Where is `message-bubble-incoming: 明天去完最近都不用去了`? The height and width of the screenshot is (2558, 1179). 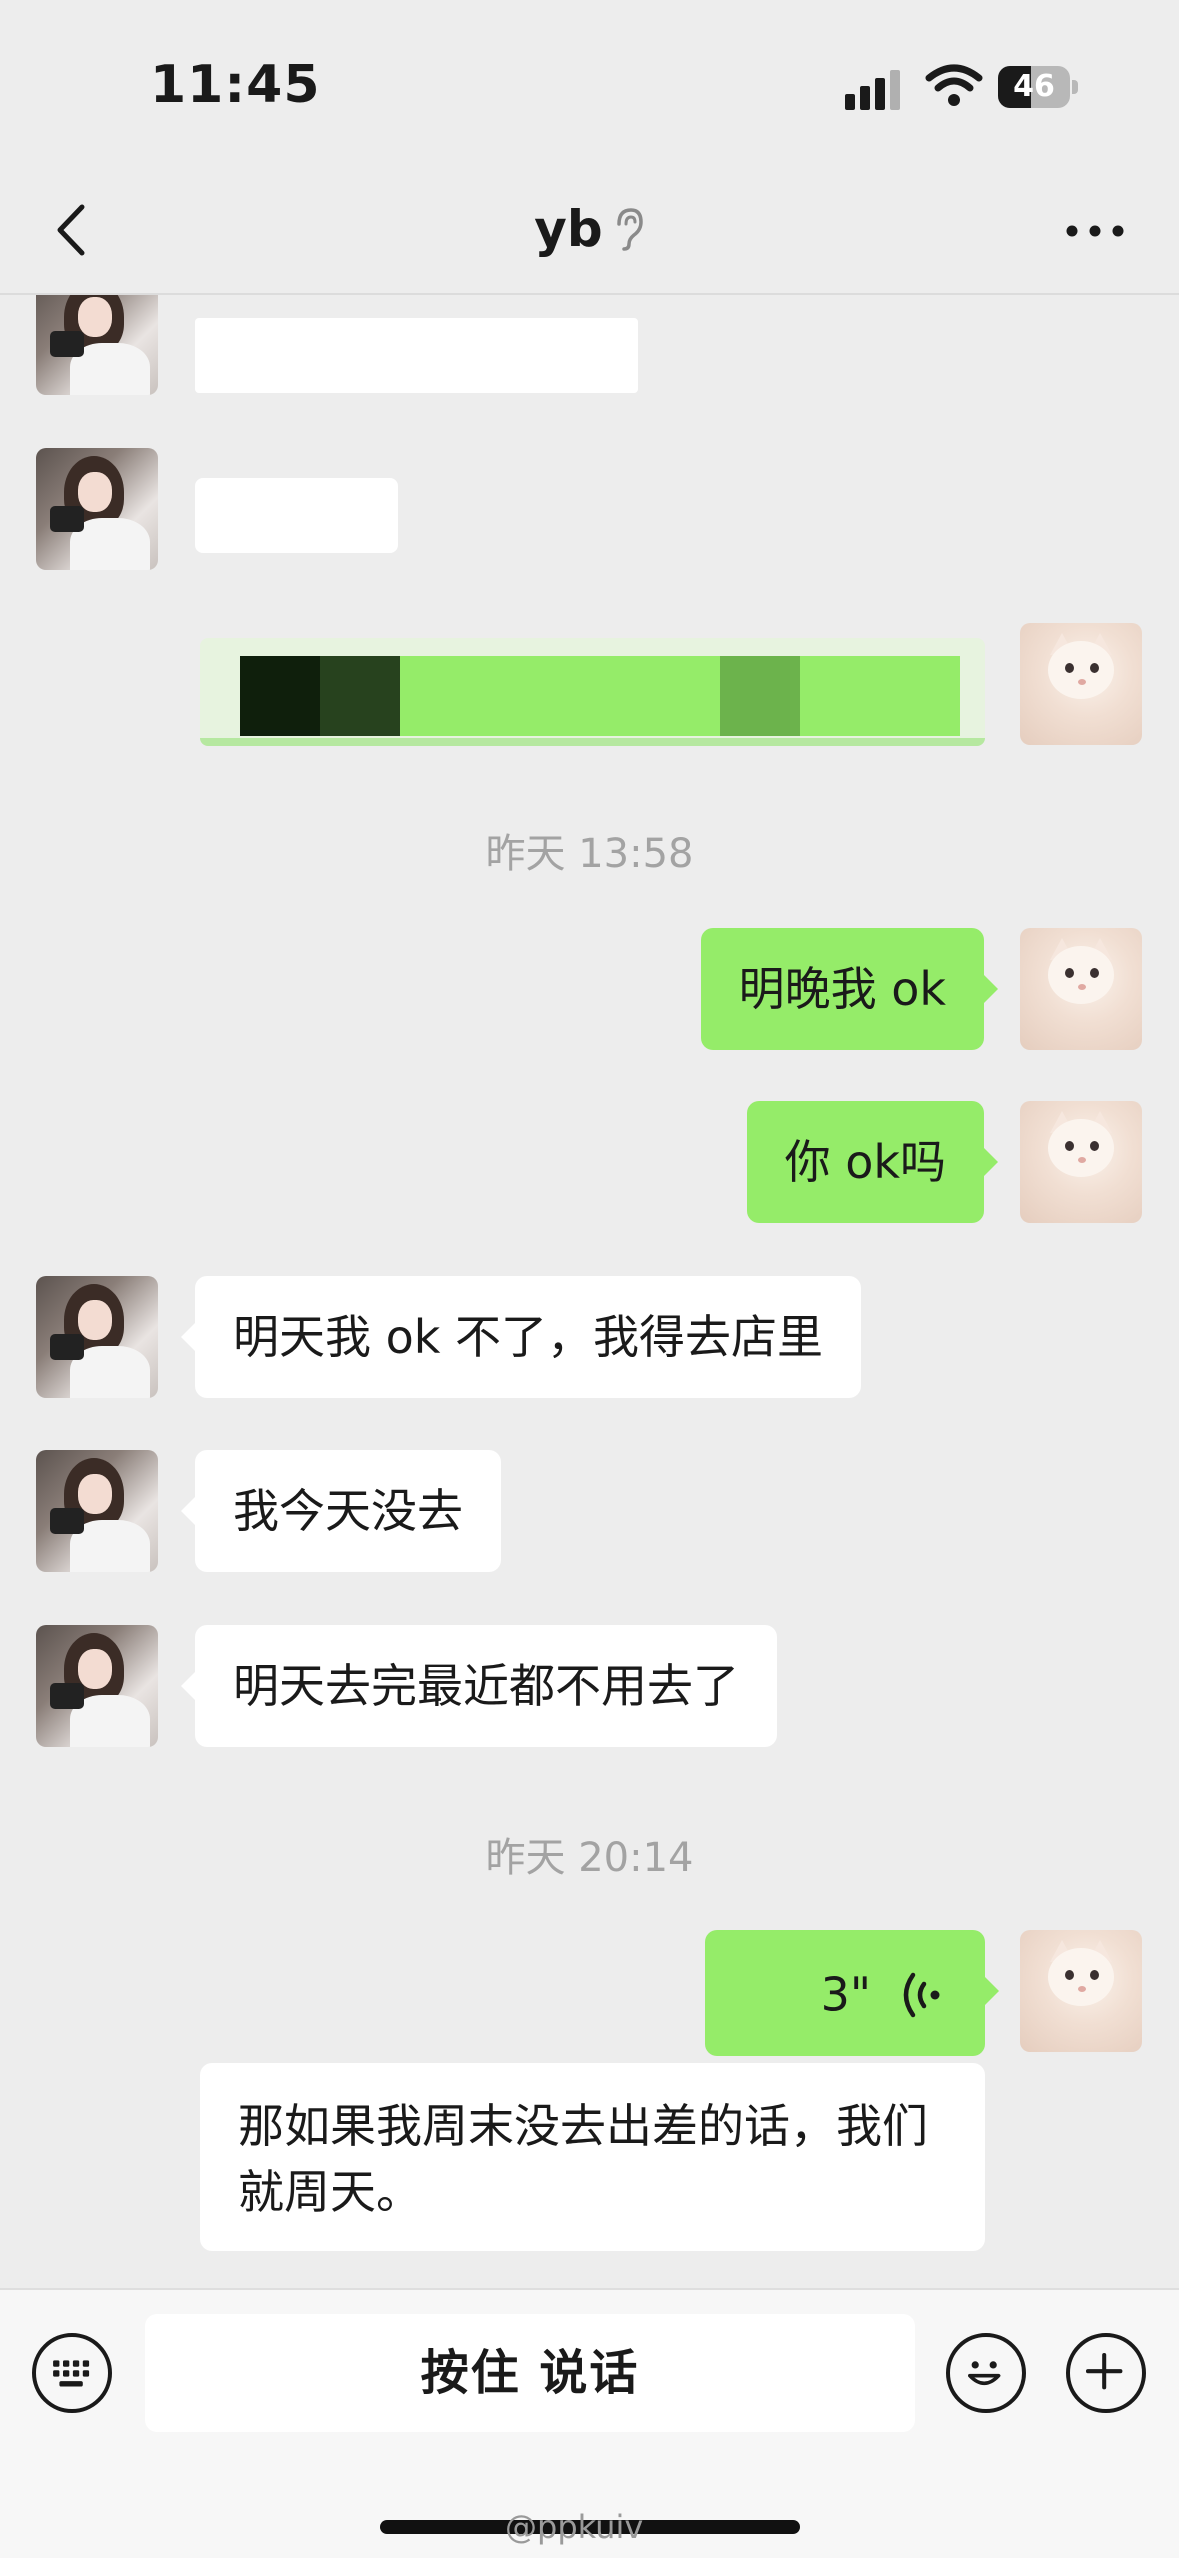 message-bubble-incoming: 明天去完最近都不用去了 is located at coordinates (479, 1686).